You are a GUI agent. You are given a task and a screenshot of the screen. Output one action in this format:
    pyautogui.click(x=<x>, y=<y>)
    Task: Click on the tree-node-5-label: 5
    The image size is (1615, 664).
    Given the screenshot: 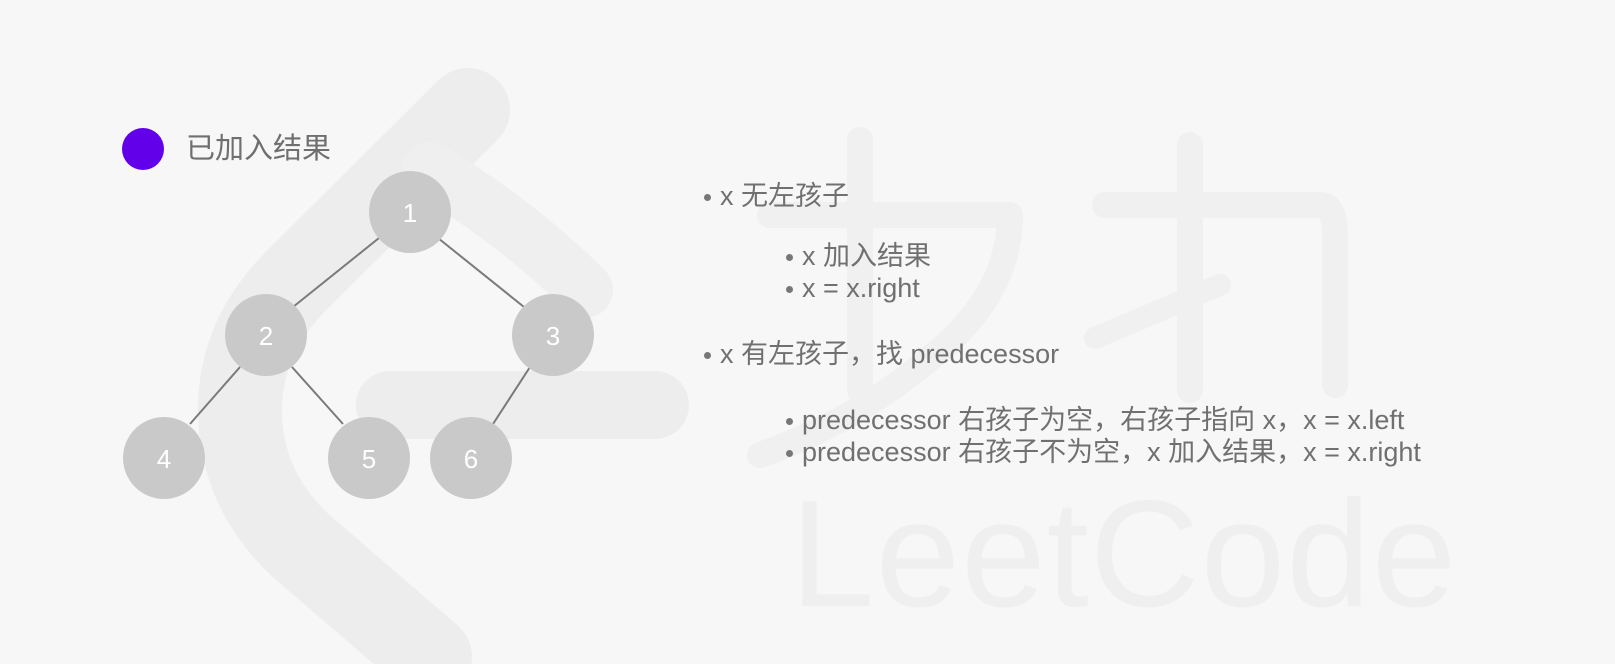 What is the action you would take?
    pyautogui.click(x=369, y=459)
    